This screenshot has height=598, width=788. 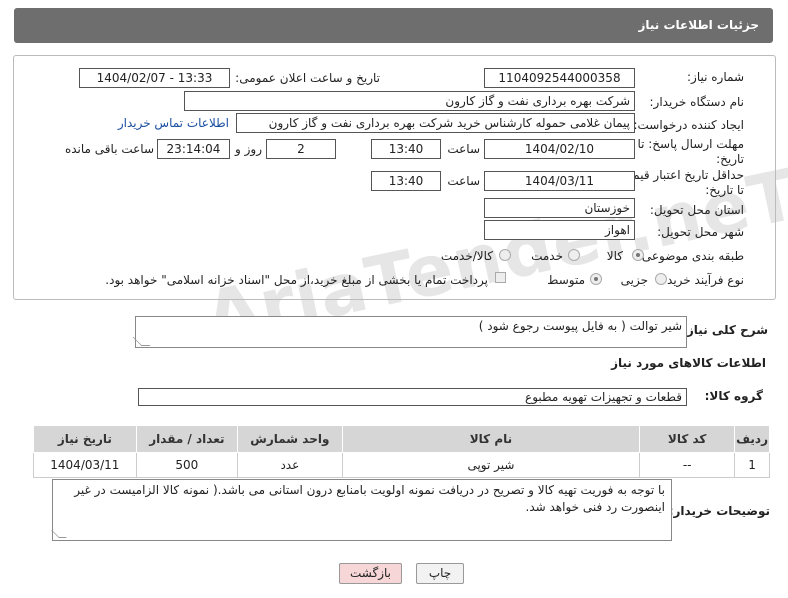 I want to click on remaining-time-field: 23:14:04, so click(x=193, y=149).